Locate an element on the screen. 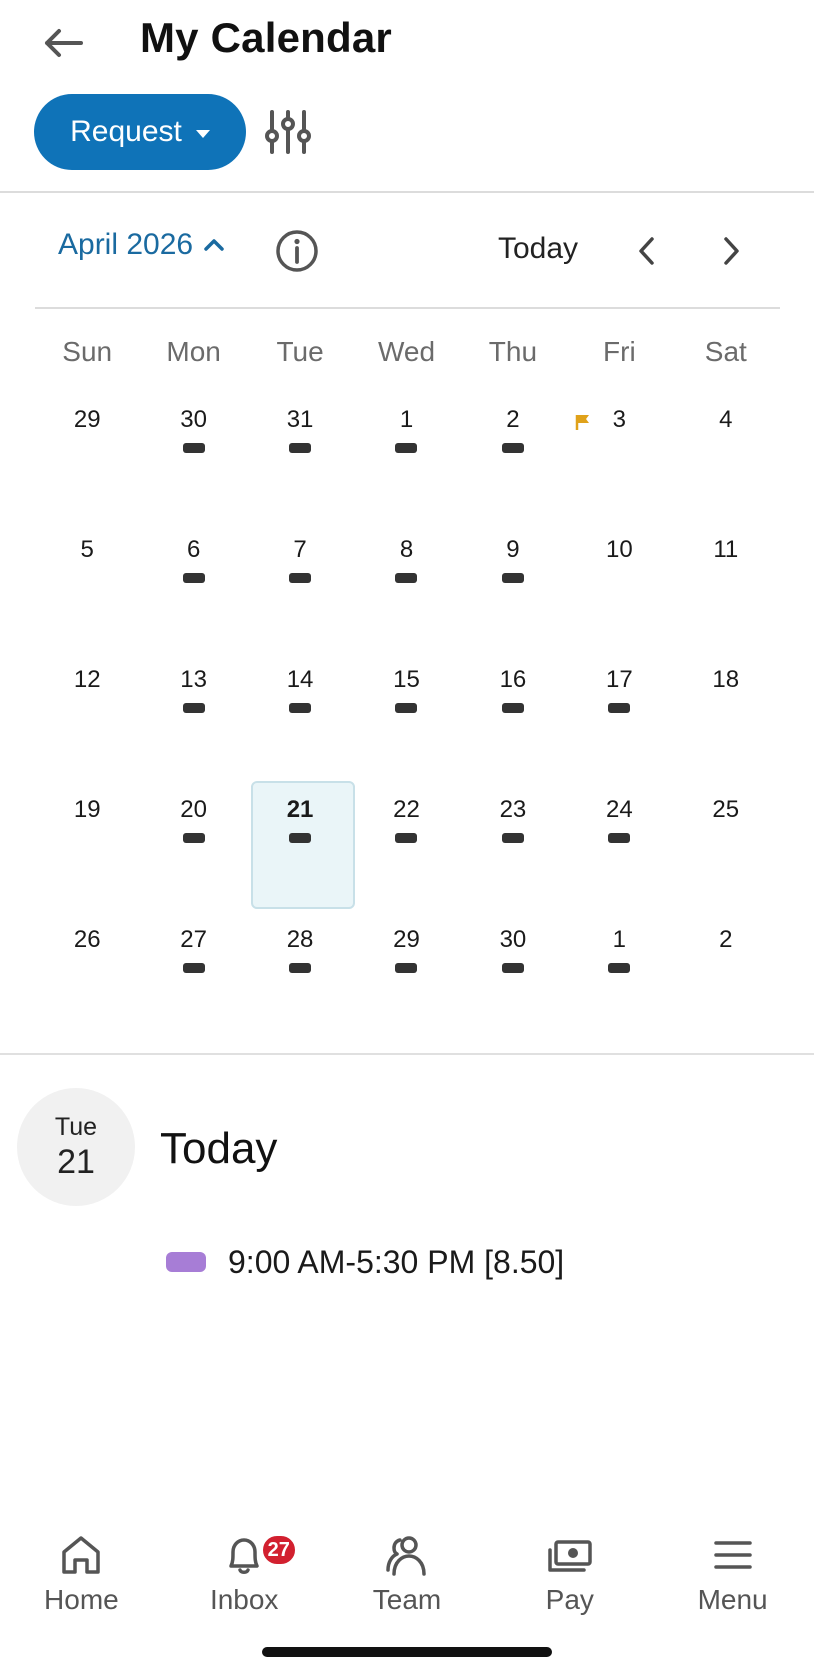  calendar-day-number: 20 is located at coordinates (193, 809).